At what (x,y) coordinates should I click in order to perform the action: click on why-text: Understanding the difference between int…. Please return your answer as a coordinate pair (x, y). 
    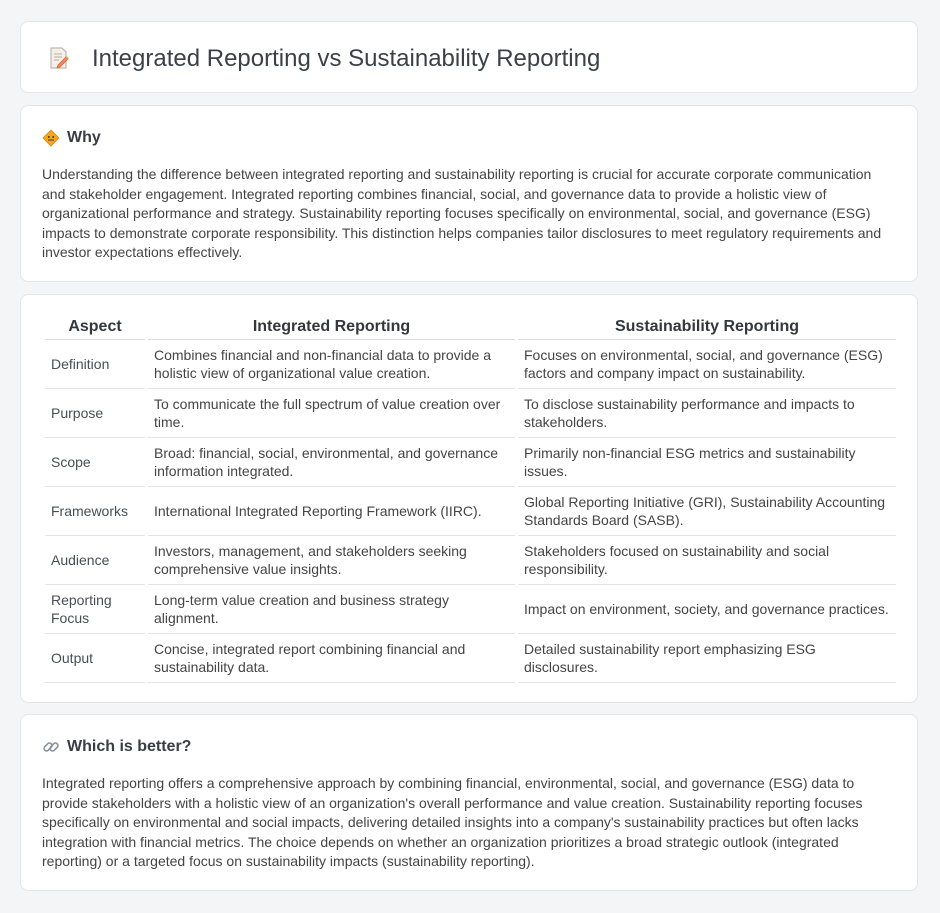
    Looking at the image, I should click on (462, 213).